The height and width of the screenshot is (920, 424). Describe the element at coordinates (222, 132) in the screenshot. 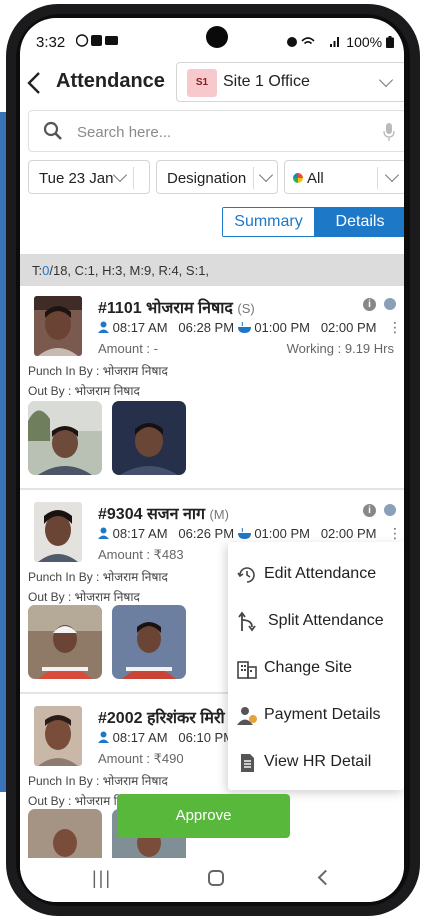

I see `search-input` at that location.